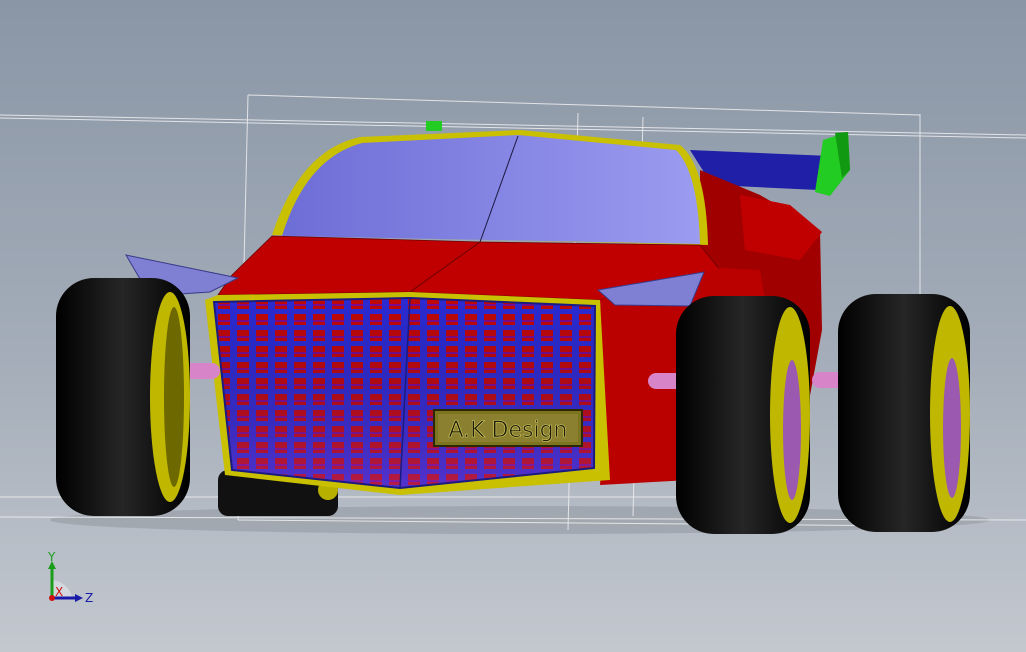 This screenshot has width=1026, height=652. Describe the element at coordinates (743, 415) in the screenshot. I see `wheel-front-right` at that location.